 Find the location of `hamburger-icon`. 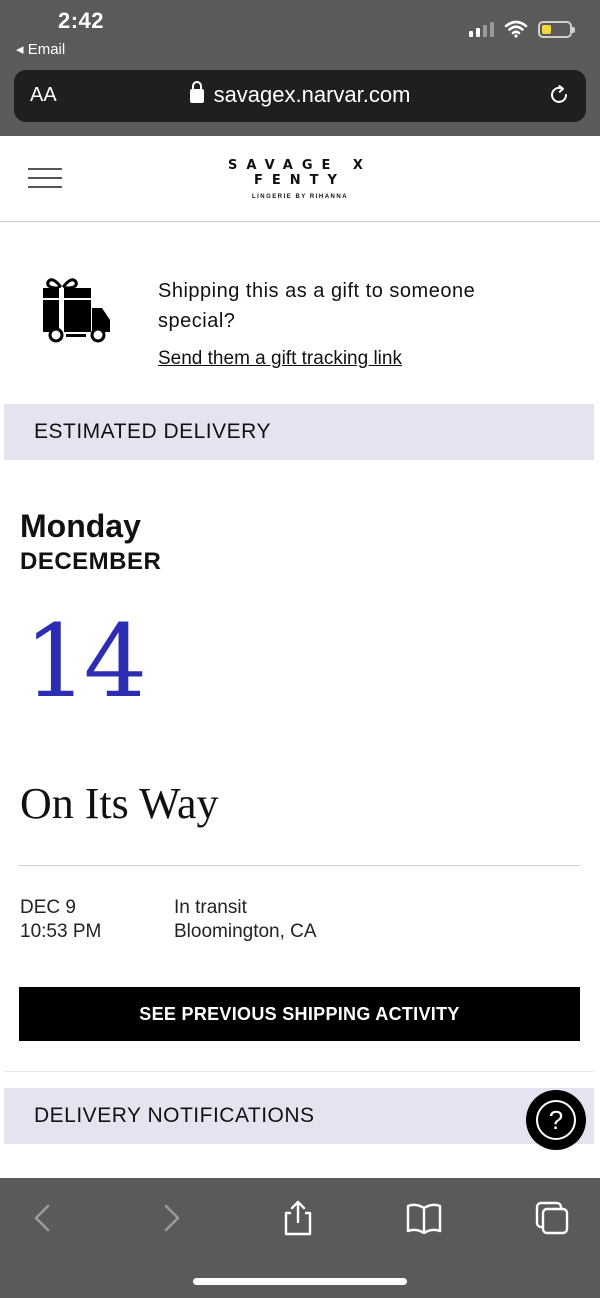

hamburger-icon is located at coordinates (45, 179).